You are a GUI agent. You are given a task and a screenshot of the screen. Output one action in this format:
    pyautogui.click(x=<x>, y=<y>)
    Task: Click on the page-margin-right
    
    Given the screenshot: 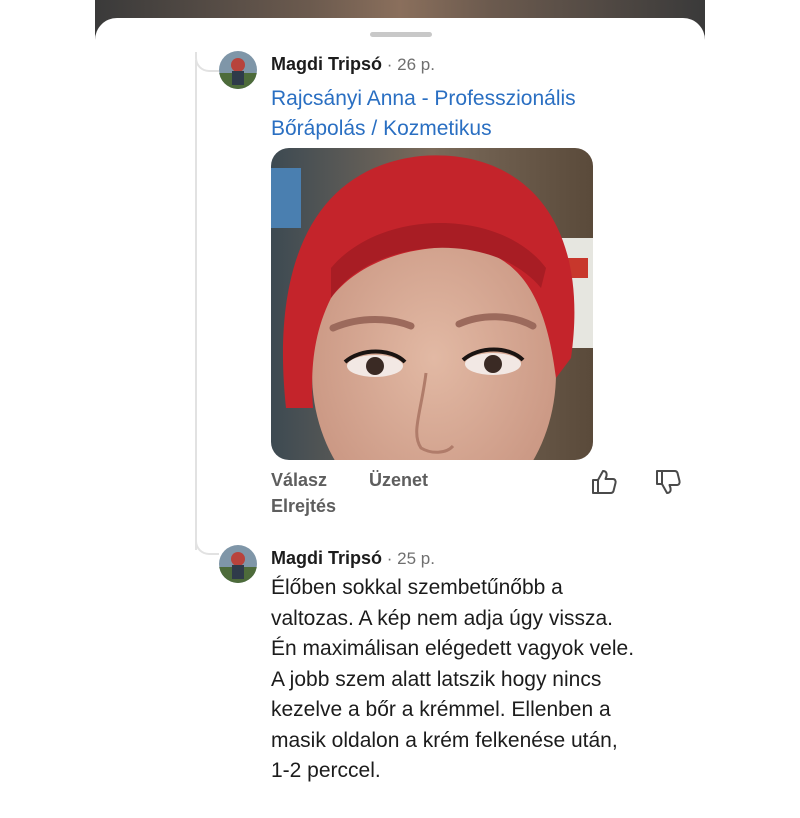 What is the action you would take?
    pyautogui.click(x=752, y=400)
    